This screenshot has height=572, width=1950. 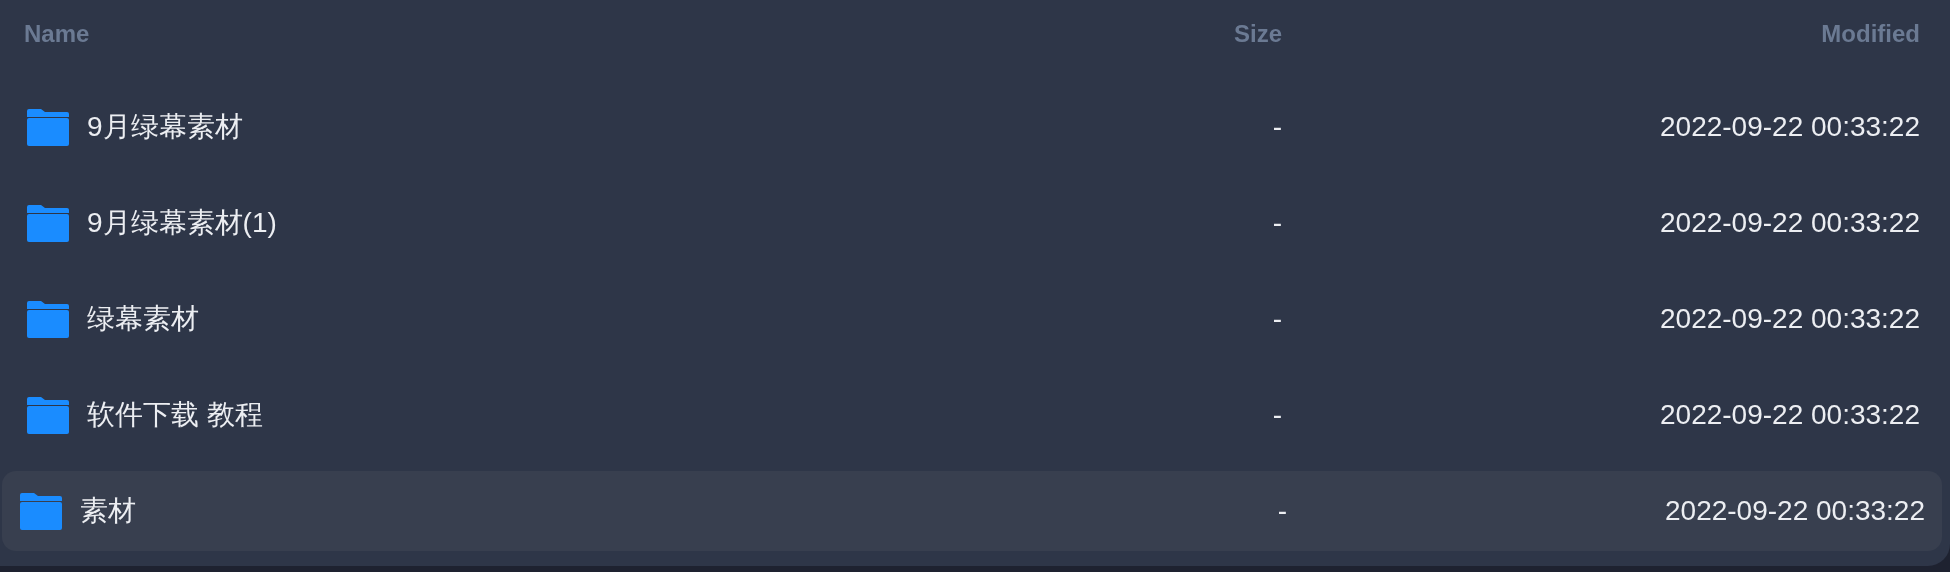 I want to click on file-name: 9月绿幕素材, so click(x=165, y=127).